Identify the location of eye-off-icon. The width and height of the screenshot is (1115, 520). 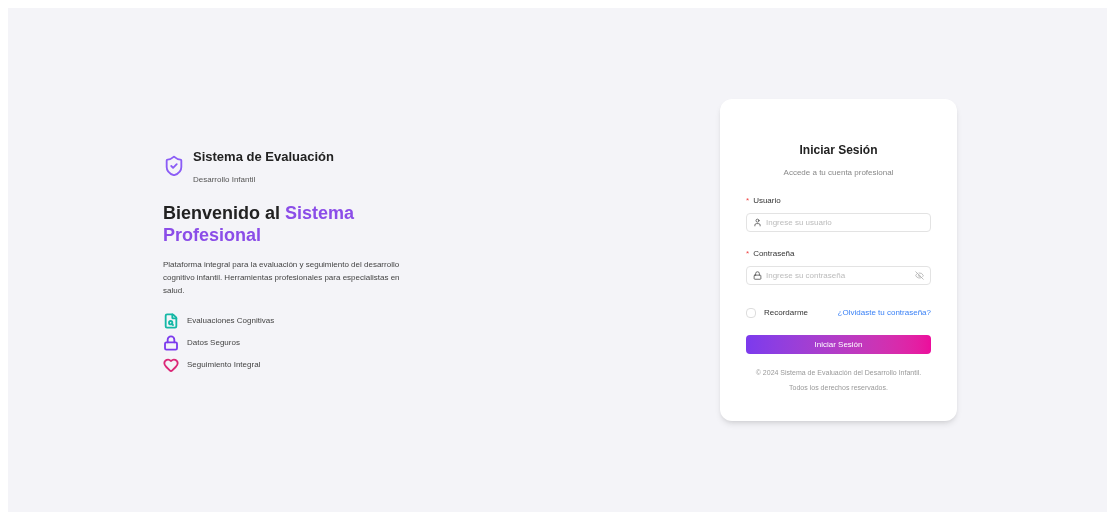
(919, 275).